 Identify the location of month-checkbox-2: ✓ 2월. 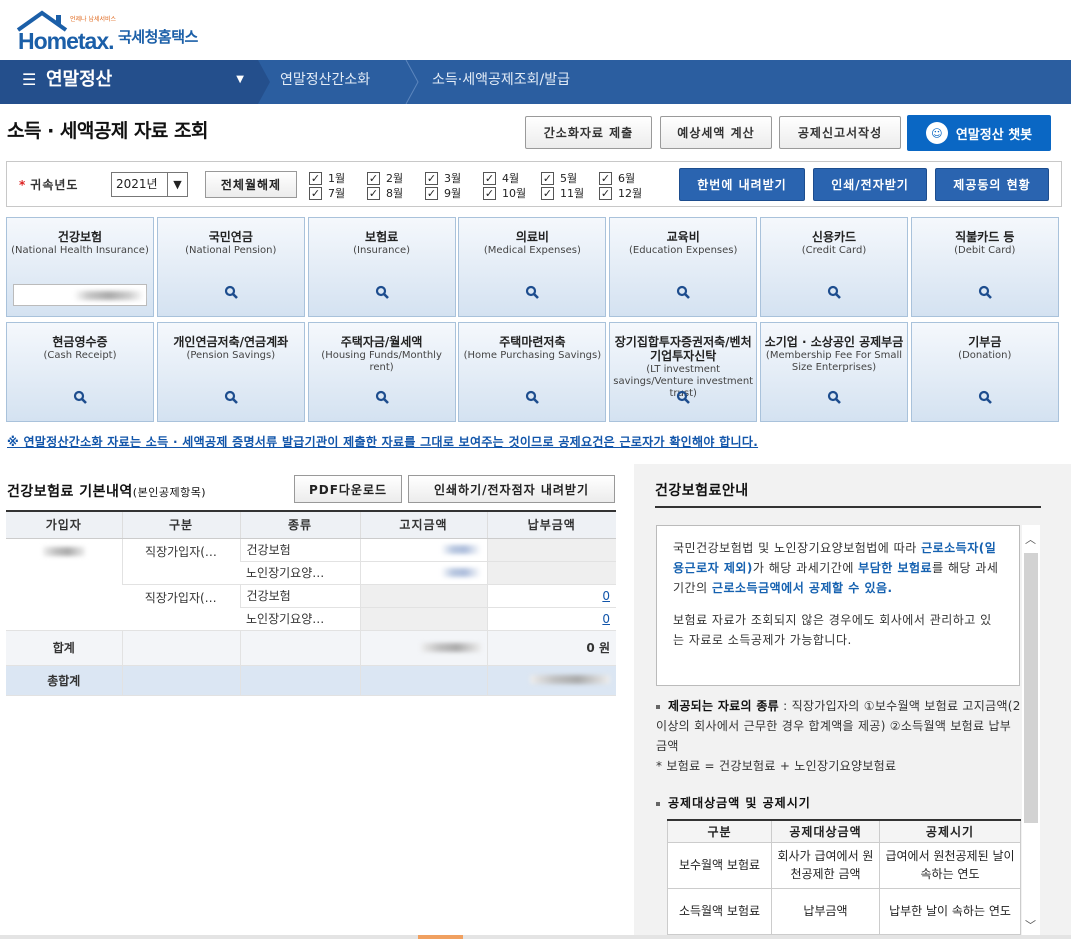
(392, 178).